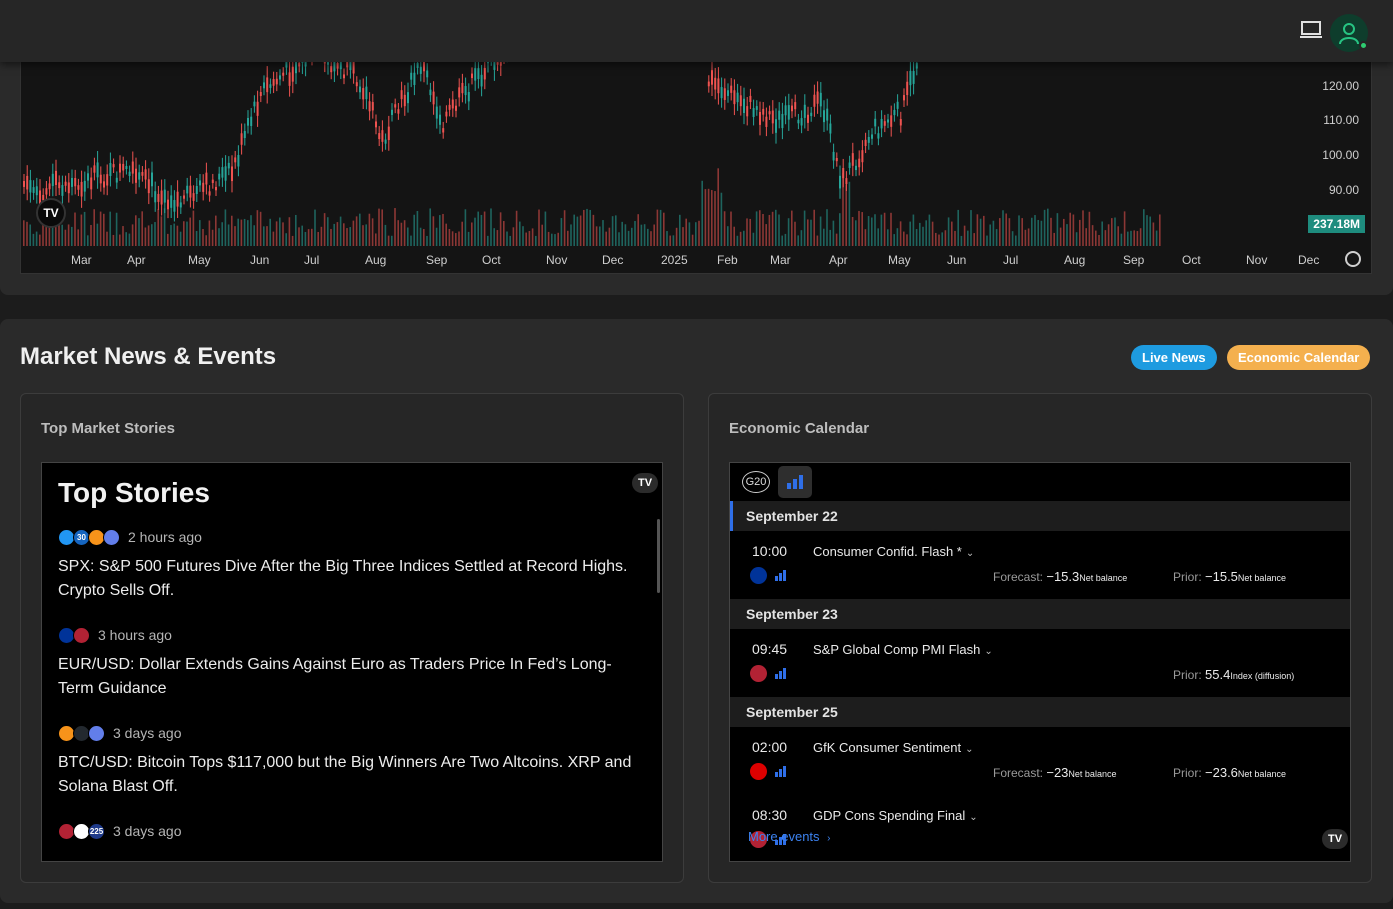  What do you see at coordinates (895, 815) in the screenshot?
I see `event-name: GDP Cons Spending Final ⌄` at bounding box center [895, 815].